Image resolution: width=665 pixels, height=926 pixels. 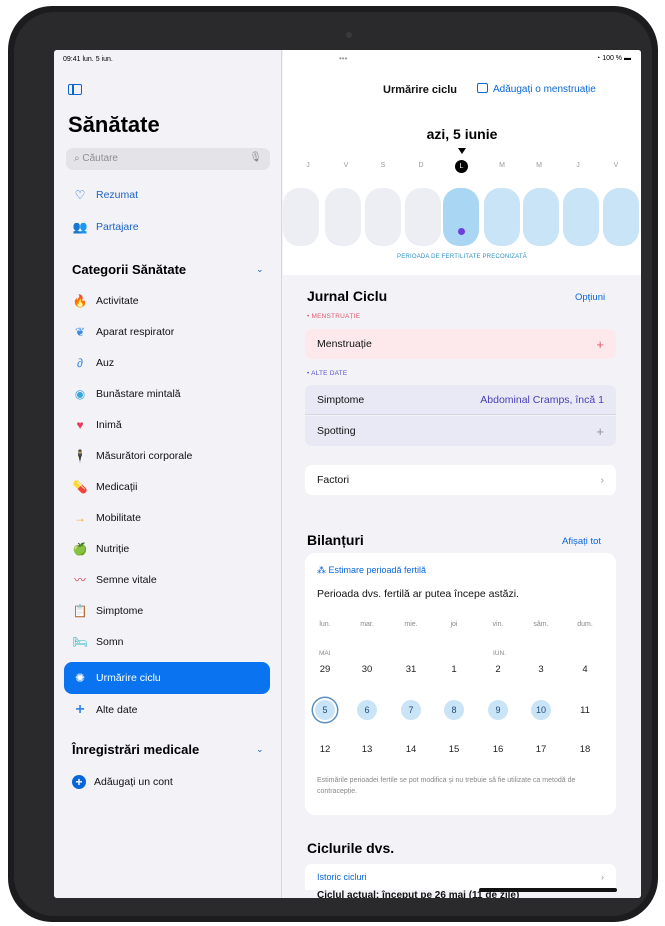 I want to click on plus-icon: +, so click(x=80, y=709).